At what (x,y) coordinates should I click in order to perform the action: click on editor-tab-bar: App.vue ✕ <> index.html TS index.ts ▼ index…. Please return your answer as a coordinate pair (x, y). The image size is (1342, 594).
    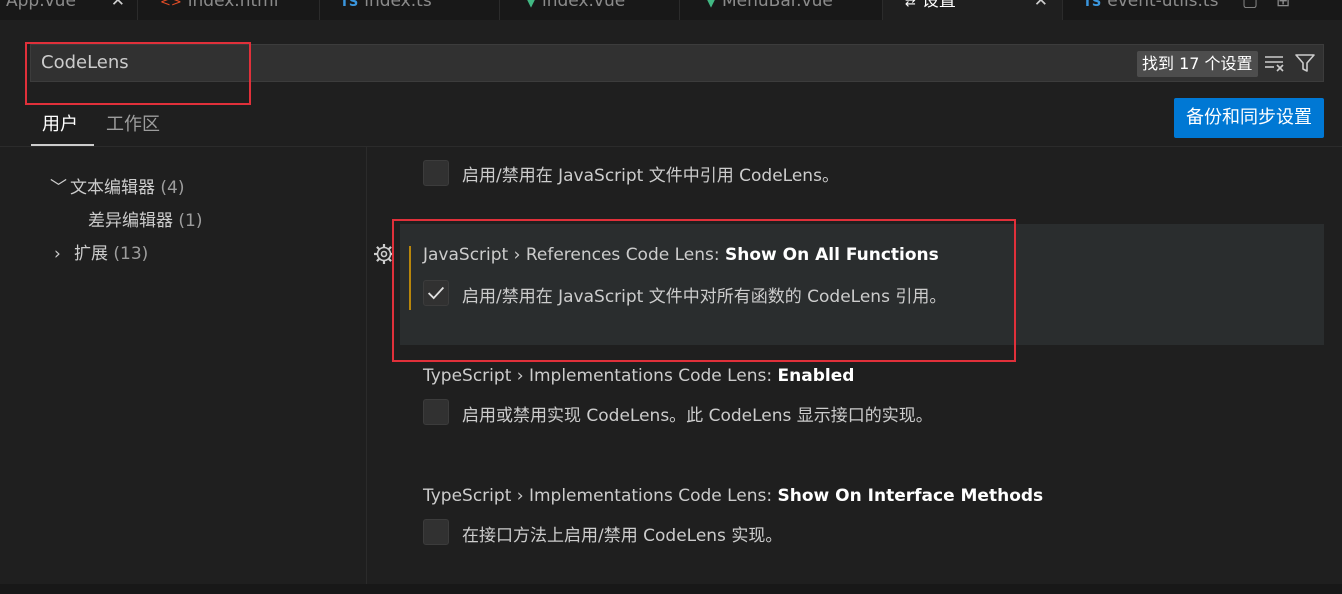
    Looking at the image, I should click on (671, 10).